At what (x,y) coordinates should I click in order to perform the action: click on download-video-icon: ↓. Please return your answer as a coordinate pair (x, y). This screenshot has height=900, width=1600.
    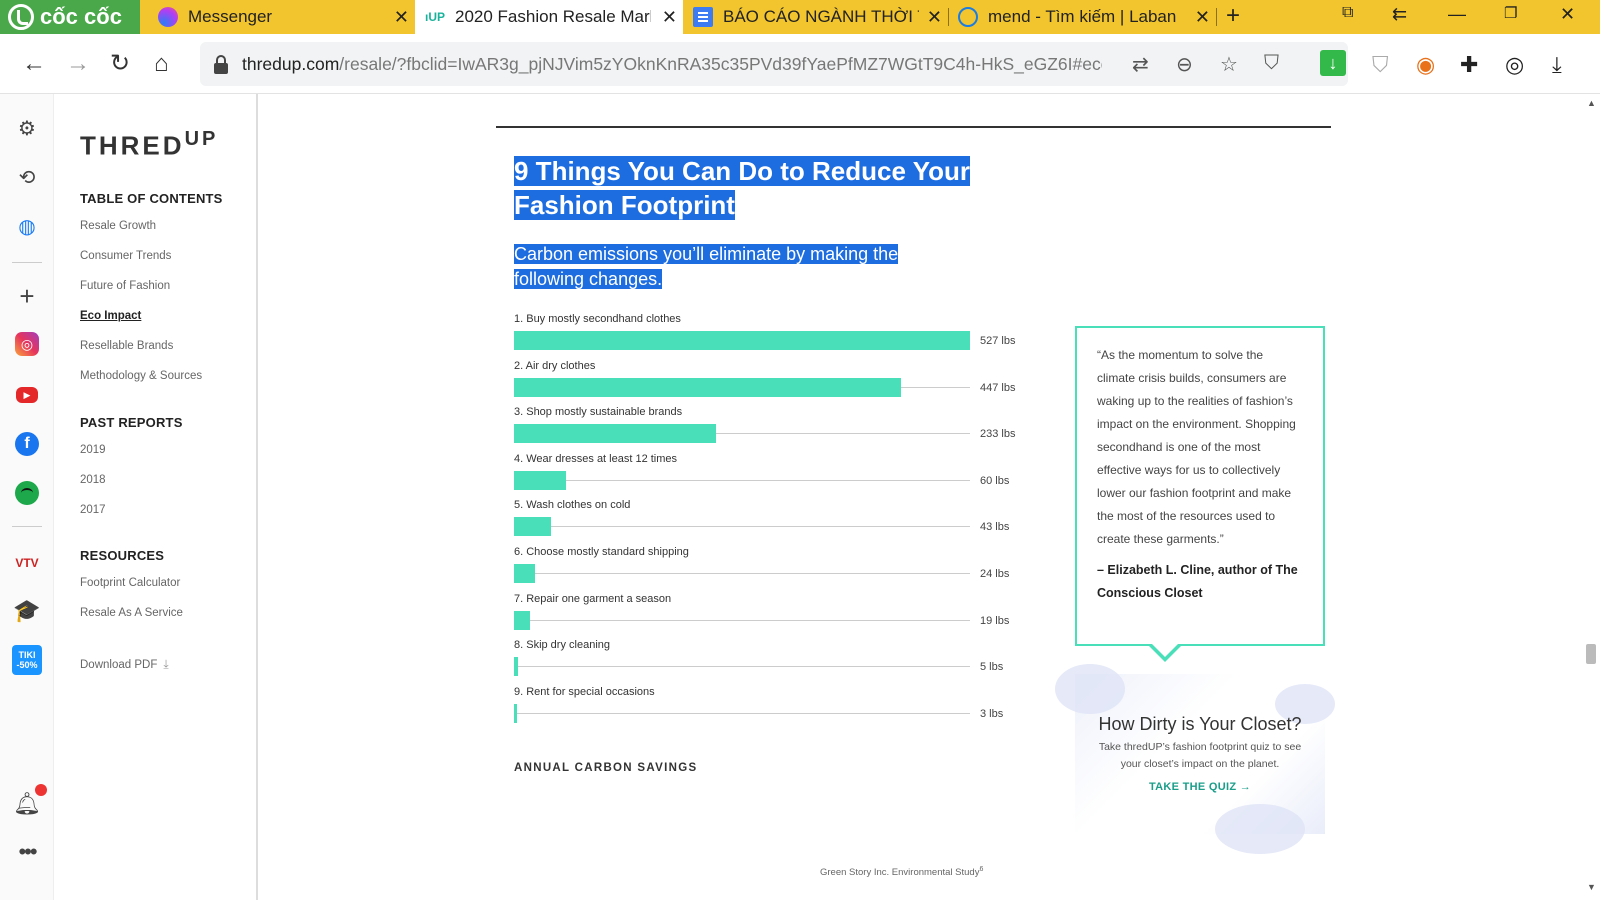
    Looking at the image, I should click on (1333, 63).